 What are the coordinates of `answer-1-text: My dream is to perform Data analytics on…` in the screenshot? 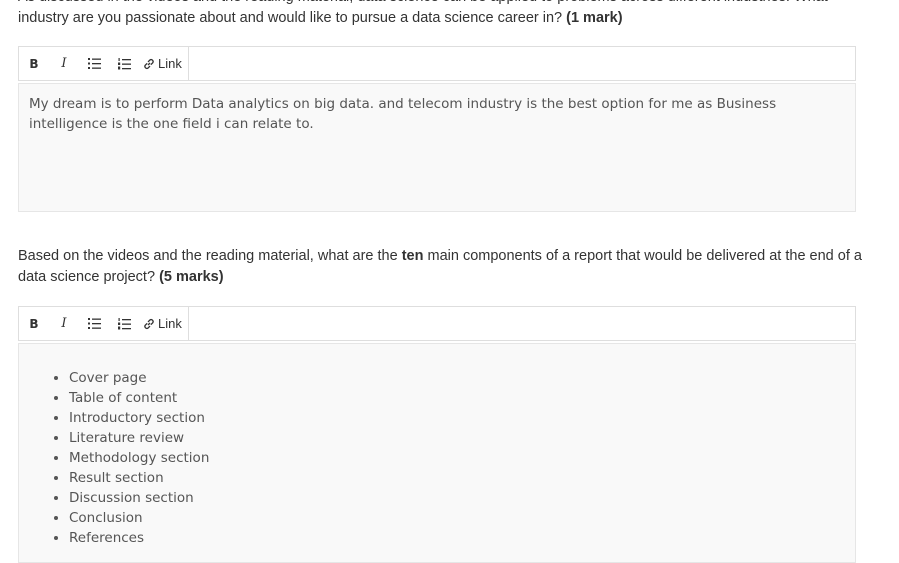 It's located at (403, 114).